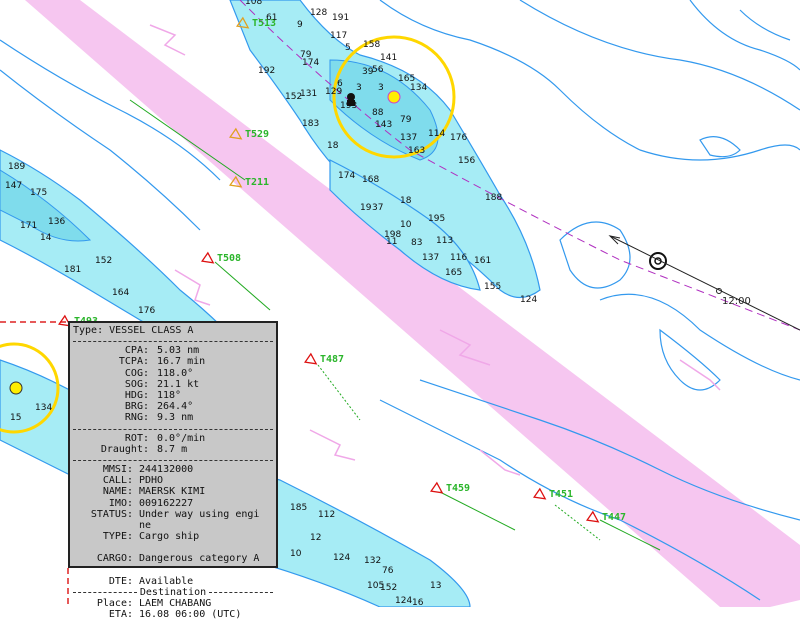  What do you see at coordinates (173, 330) in the screenshot?
I see `popup-type-row: Type: VESSEL CLASS A` at bounding box center [173, 330].